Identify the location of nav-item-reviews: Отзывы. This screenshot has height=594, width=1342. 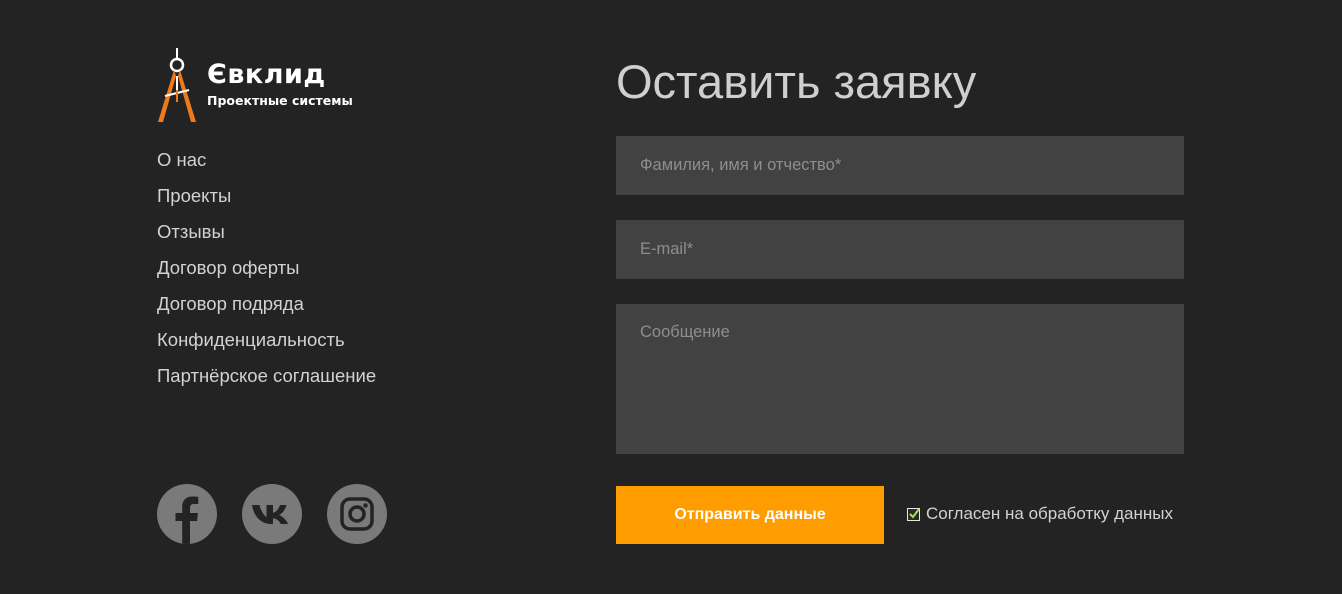
(266, 236).